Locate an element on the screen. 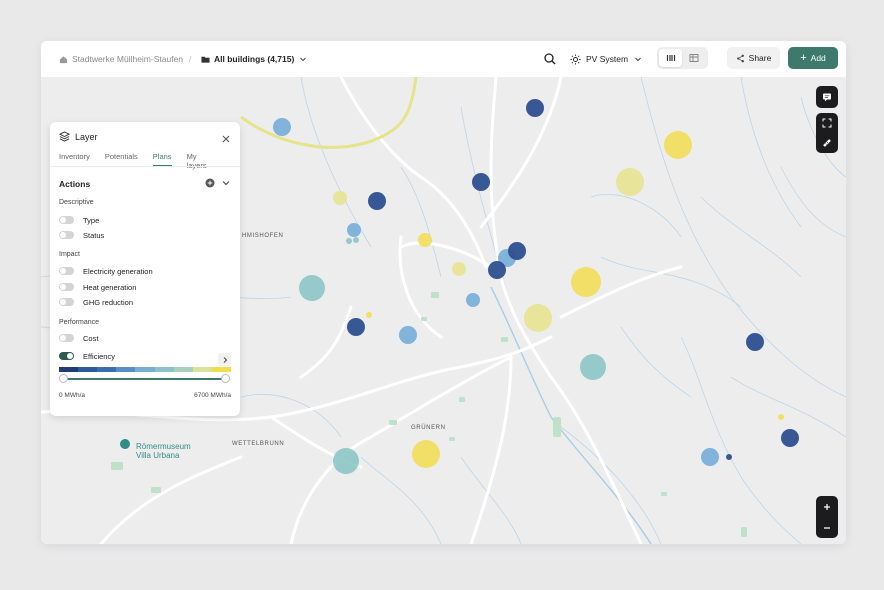 The height and width of the screenshot is (590, 884). chevron-right-icon is located at coordinates (225, 359).